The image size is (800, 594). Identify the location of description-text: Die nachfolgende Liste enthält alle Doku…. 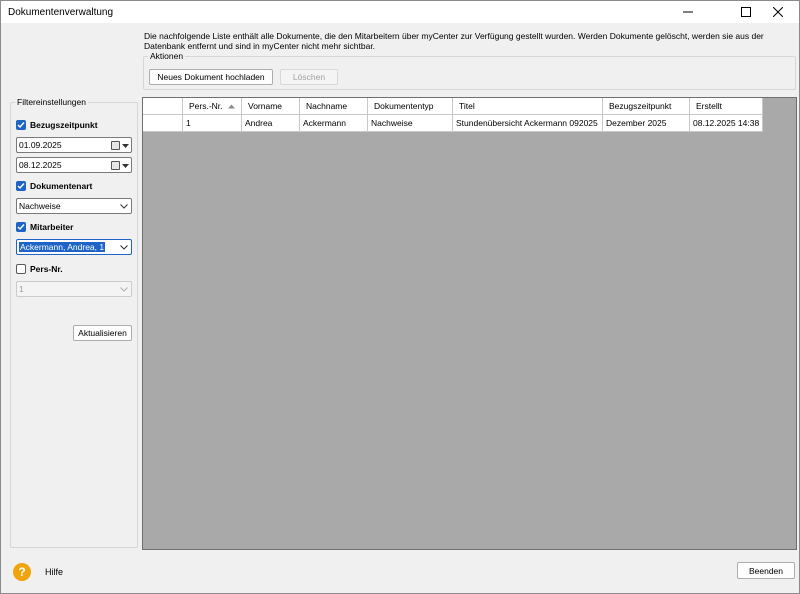
(454, 41).